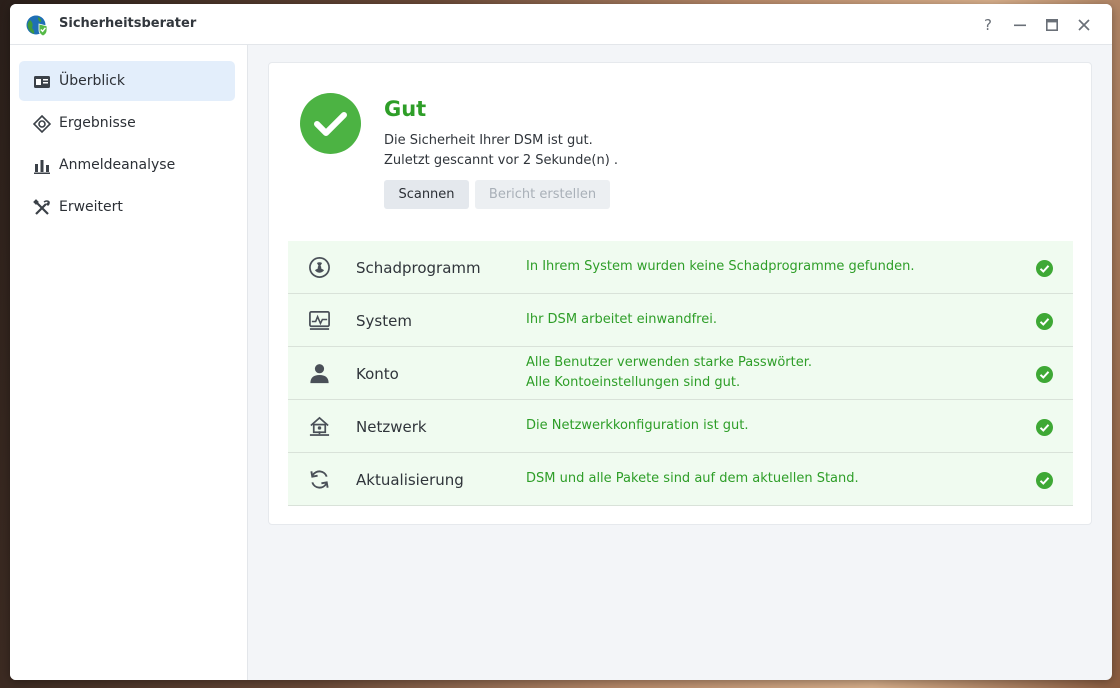 The image size is (1120, 688). What do you see at coordinates (92, 81) in the screenshot?
I see `sidebar-item-label: Überblick` at bounding box center [92, 81].